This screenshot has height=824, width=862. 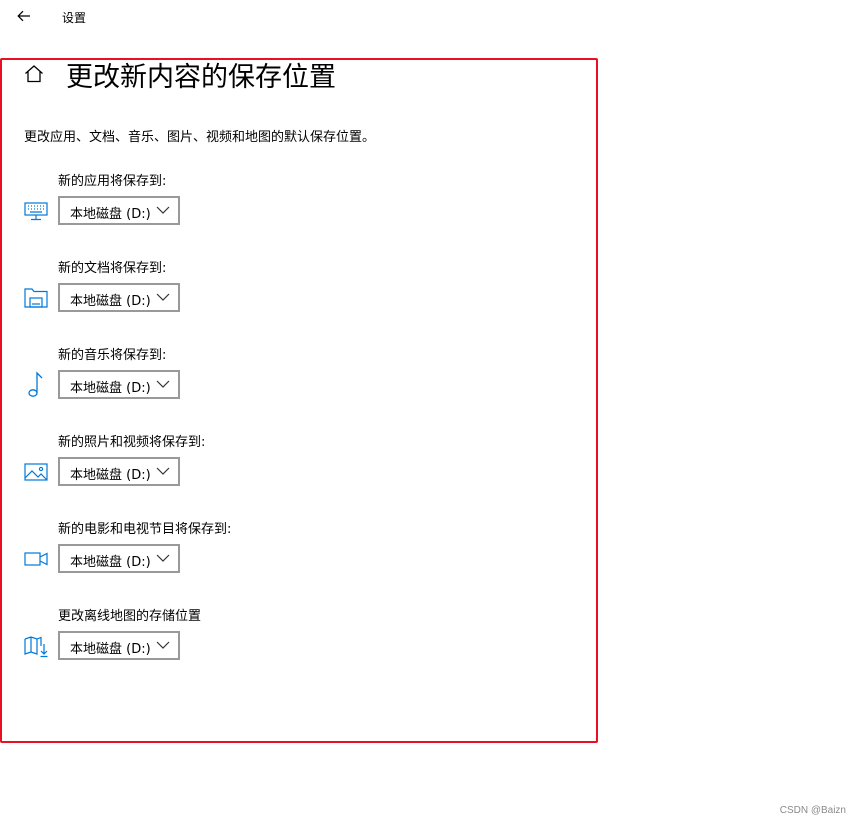 I want to click on home-button, so click(x=34, y=74).